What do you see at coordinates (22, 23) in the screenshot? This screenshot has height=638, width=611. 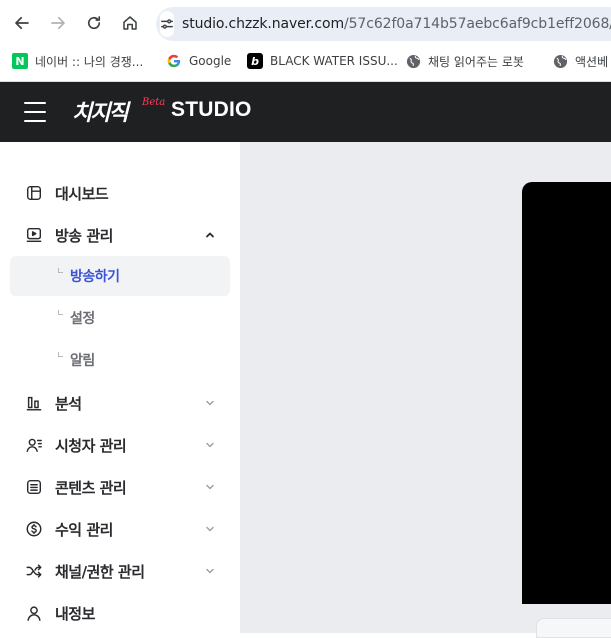 I see `back-icon` at bounding box center [22, 23].